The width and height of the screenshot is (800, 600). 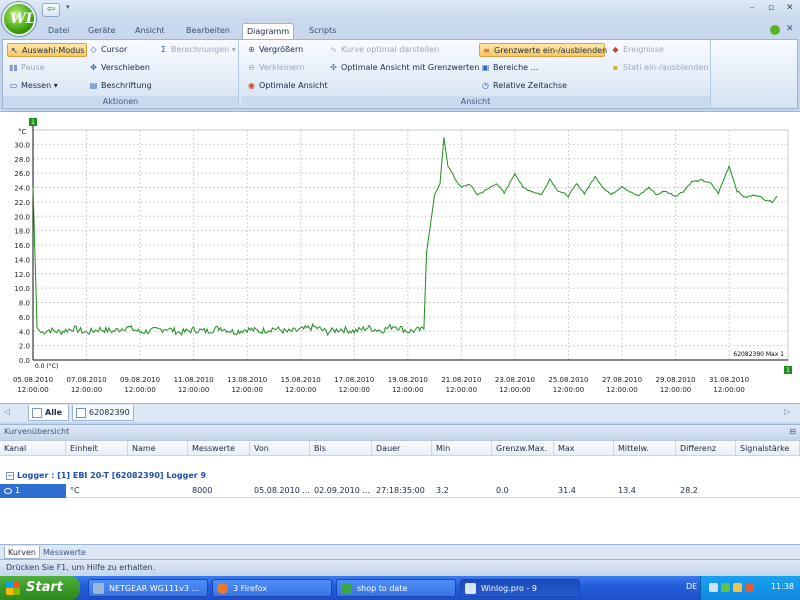 What do you see at coordinates (103, 413) in the screenshot?
I see `doc-tab-logger: 62082390` at bounding box center [103, 413].